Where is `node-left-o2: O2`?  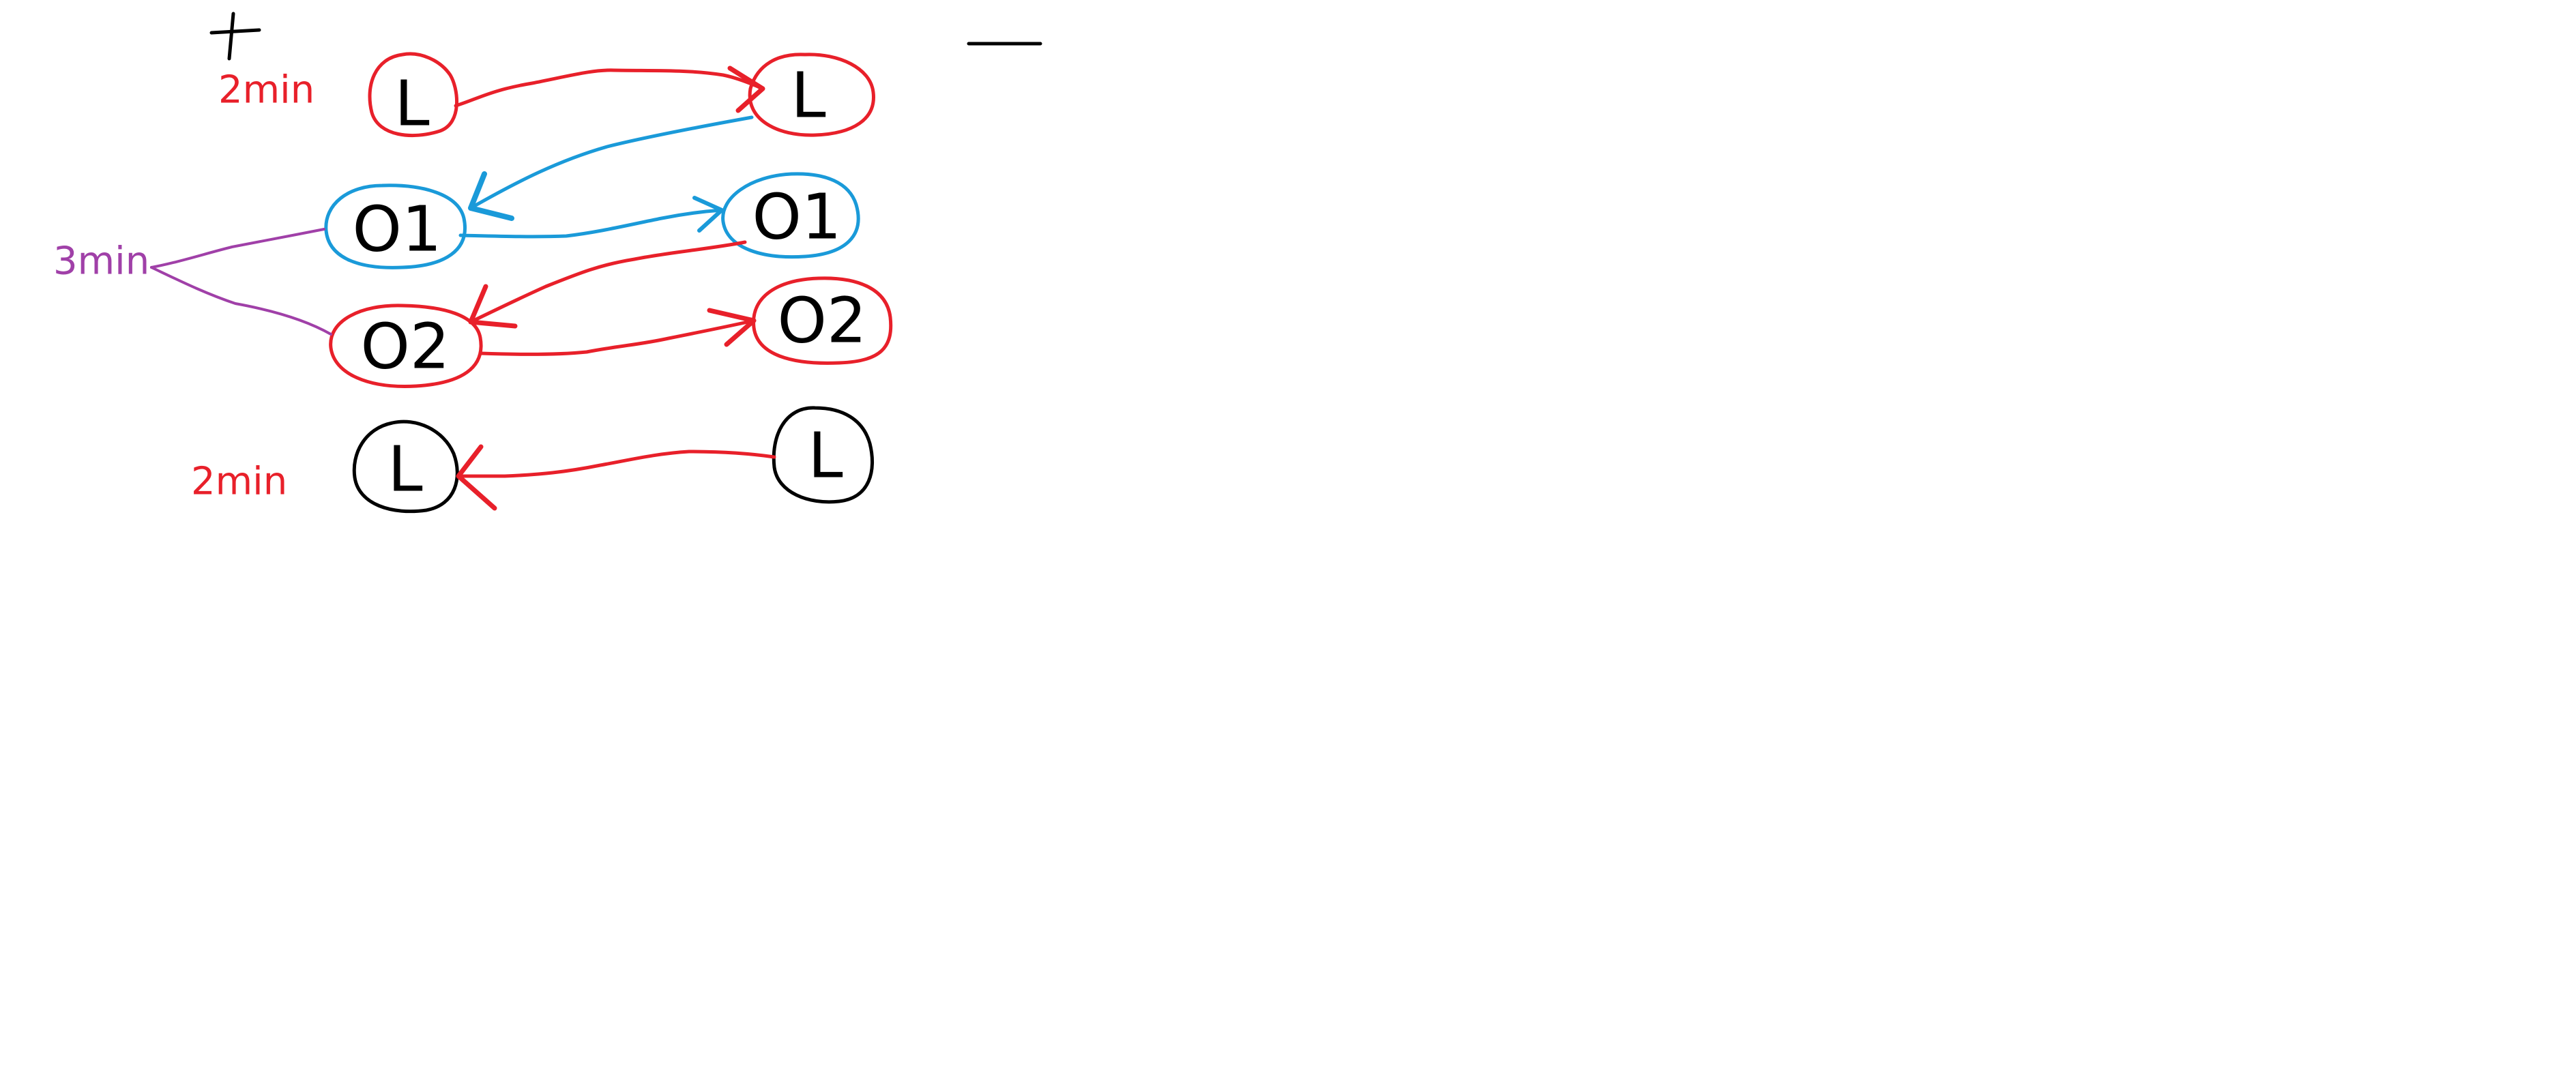 node-left-o2: O2 is located at coordinates (406, 346).